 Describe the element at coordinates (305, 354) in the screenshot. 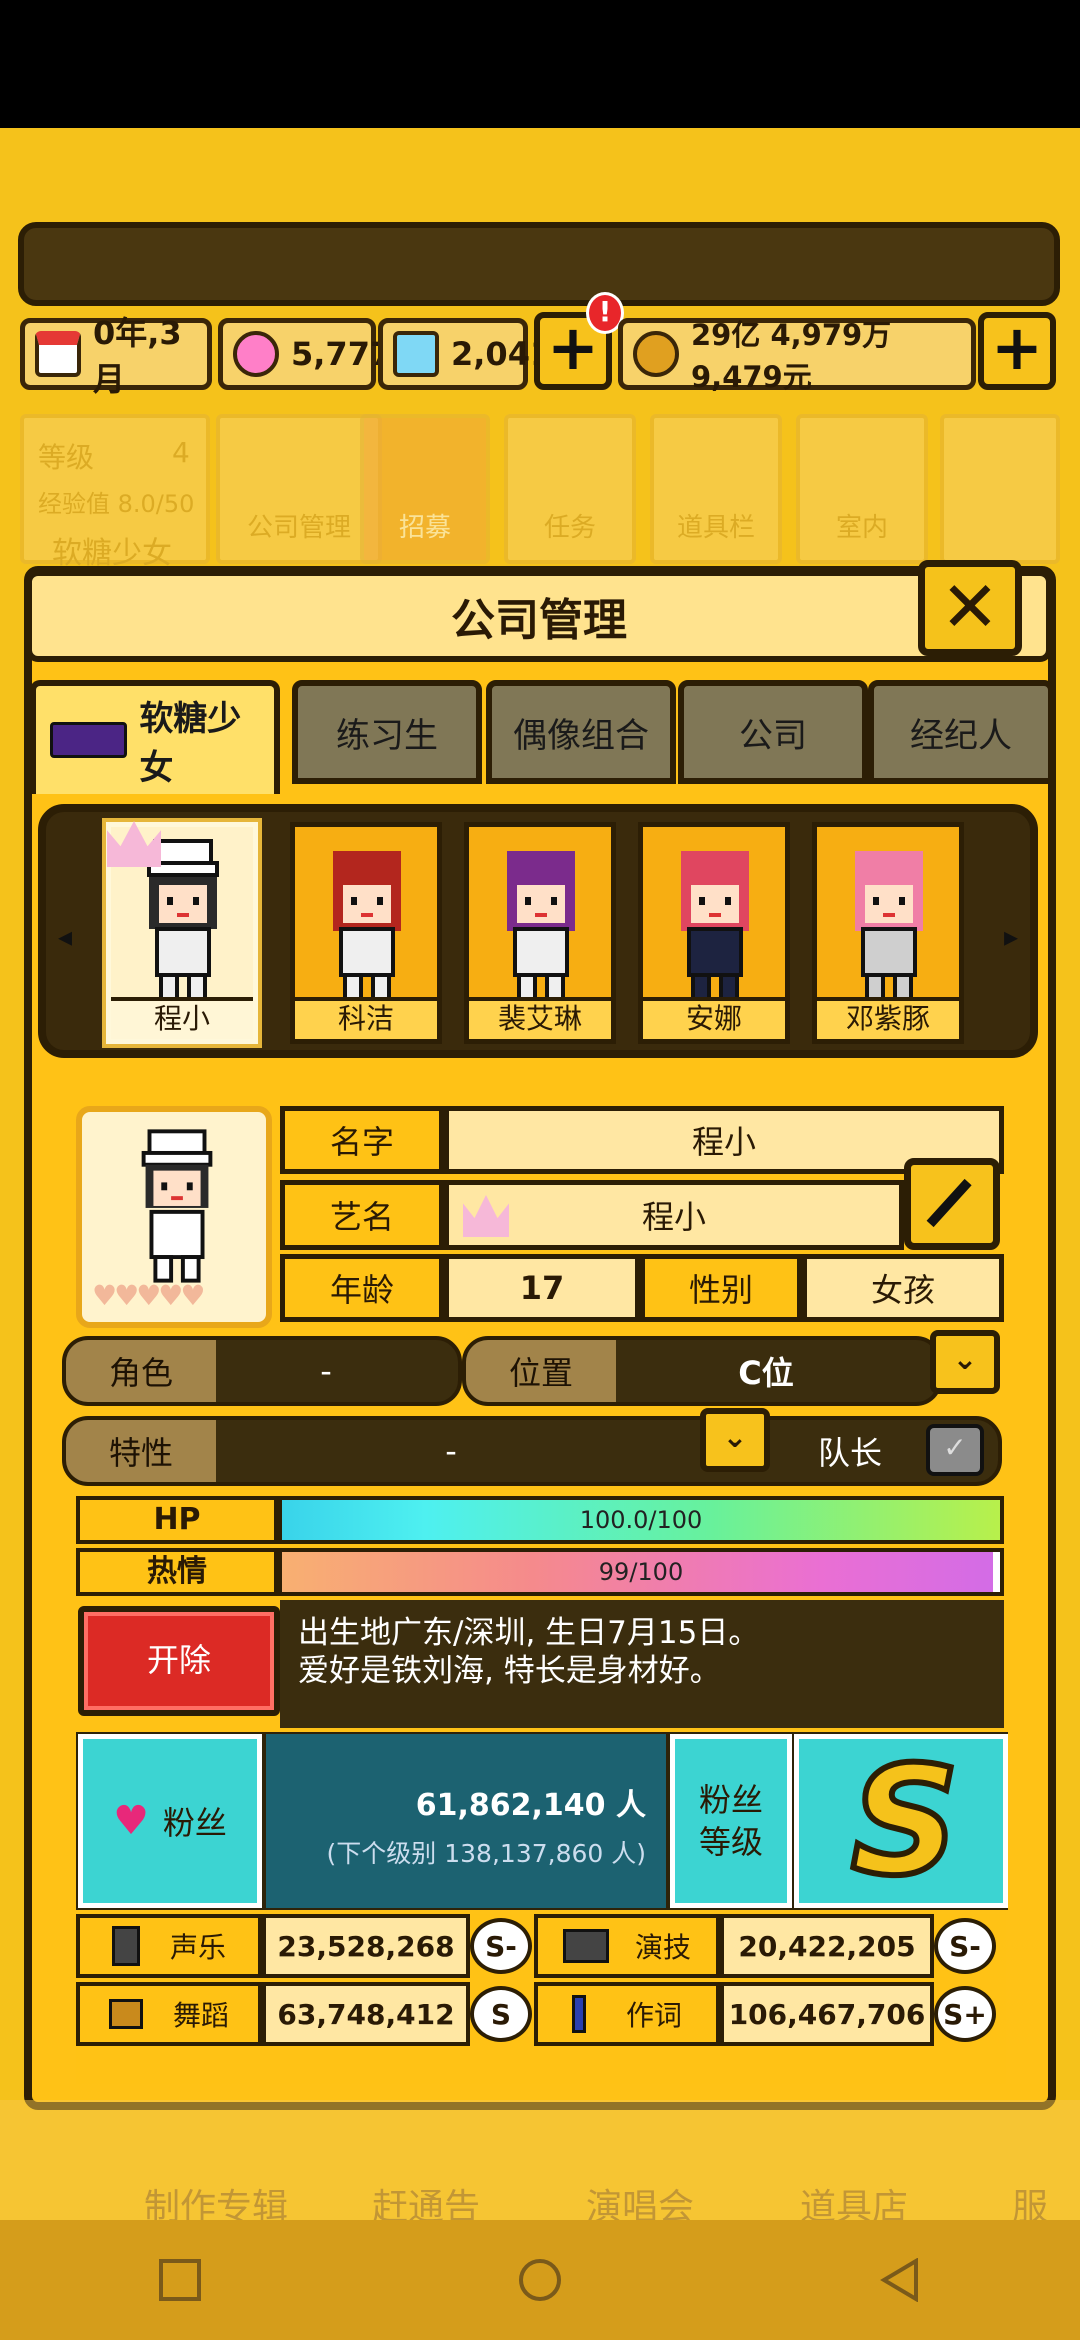

I see `pink-gem-pill: 5,777` at that location.